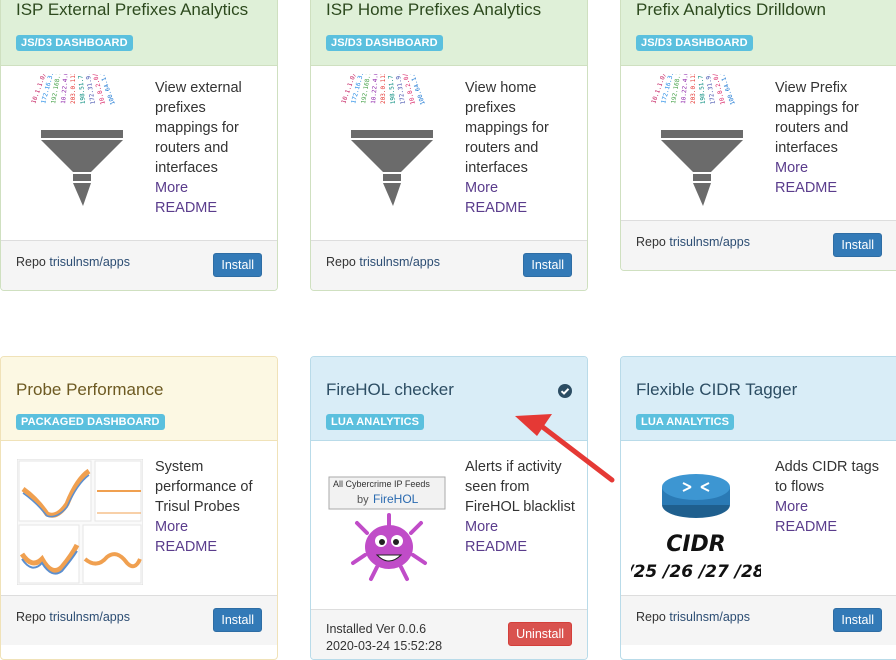 This screenshot has width=896, height=660. I want to click on card-title: Flexible CIDR Tagger, so click(717, 389).